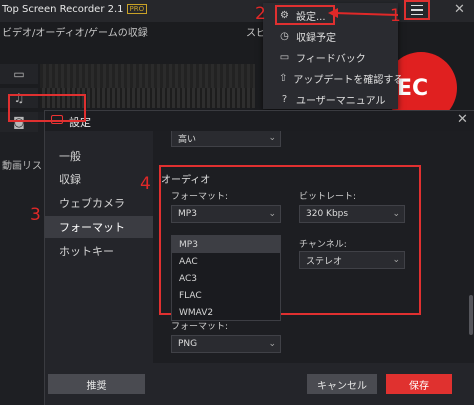 This screenshot has height=405, width=474. Describe the element at coordinates (330, 36) in the screenshot. I see `menu-item-schedule: ◷ 収録予定` at that location.